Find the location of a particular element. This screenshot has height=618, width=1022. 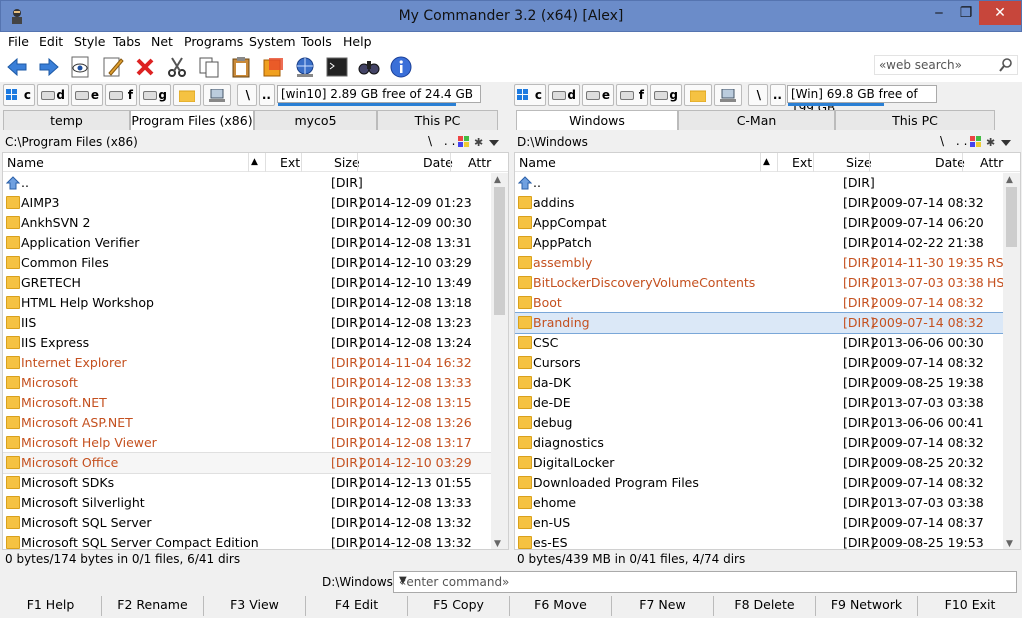

left-drive-f: f is located at coordinates (121, 95).